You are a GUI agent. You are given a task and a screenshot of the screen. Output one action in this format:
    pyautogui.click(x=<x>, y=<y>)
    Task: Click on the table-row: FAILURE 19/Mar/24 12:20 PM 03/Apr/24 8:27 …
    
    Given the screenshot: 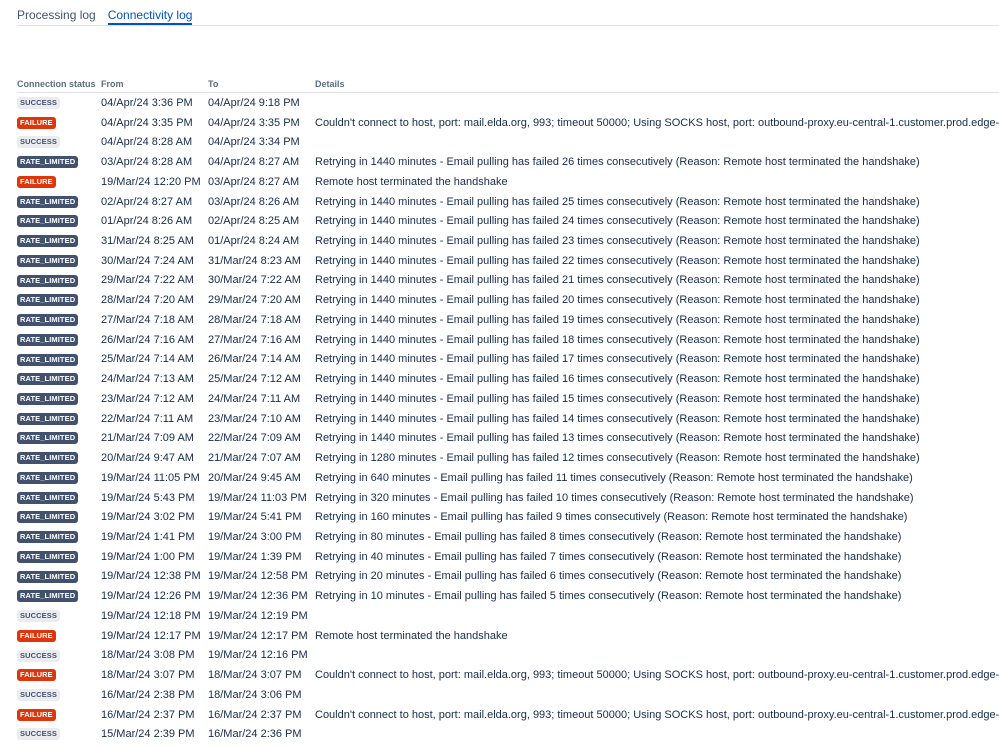 What is the action you would take?
    pyautogui.click(x=508, y=182)
    